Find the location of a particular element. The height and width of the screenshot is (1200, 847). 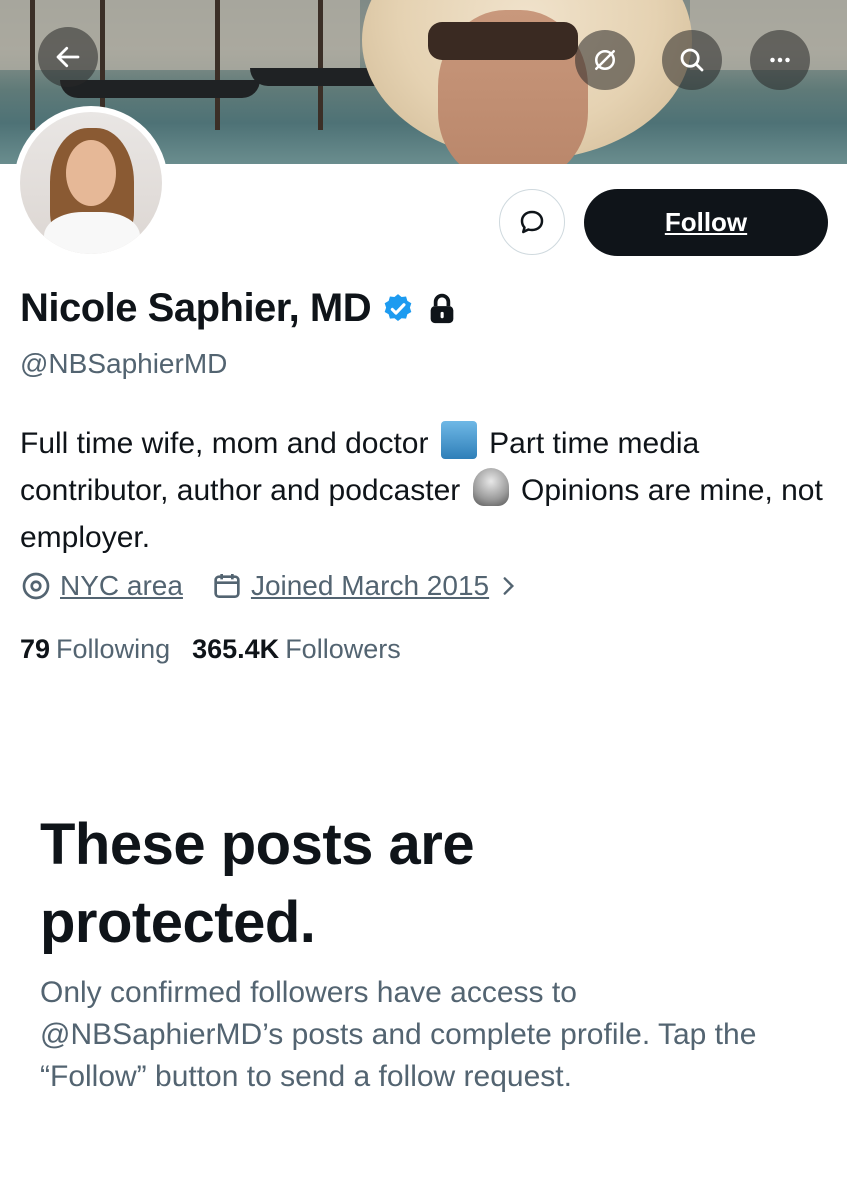

location-item: NYC area is located at coordinates (101, 586).